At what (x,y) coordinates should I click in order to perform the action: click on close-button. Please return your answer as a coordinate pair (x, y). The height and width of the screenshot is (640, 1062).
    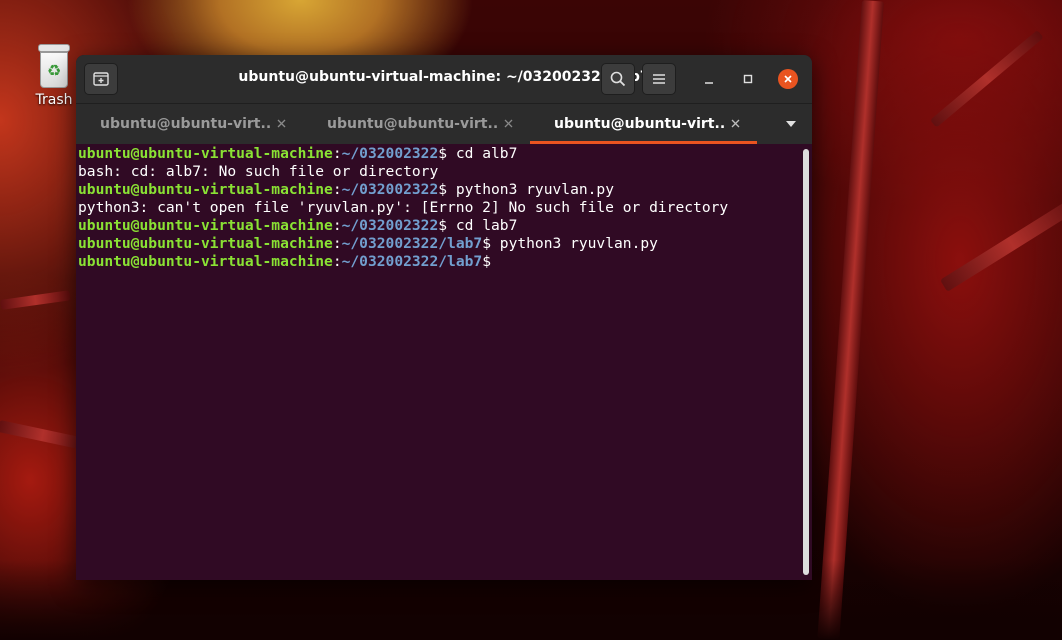
    Looking at the image, I should click on (788, 79).